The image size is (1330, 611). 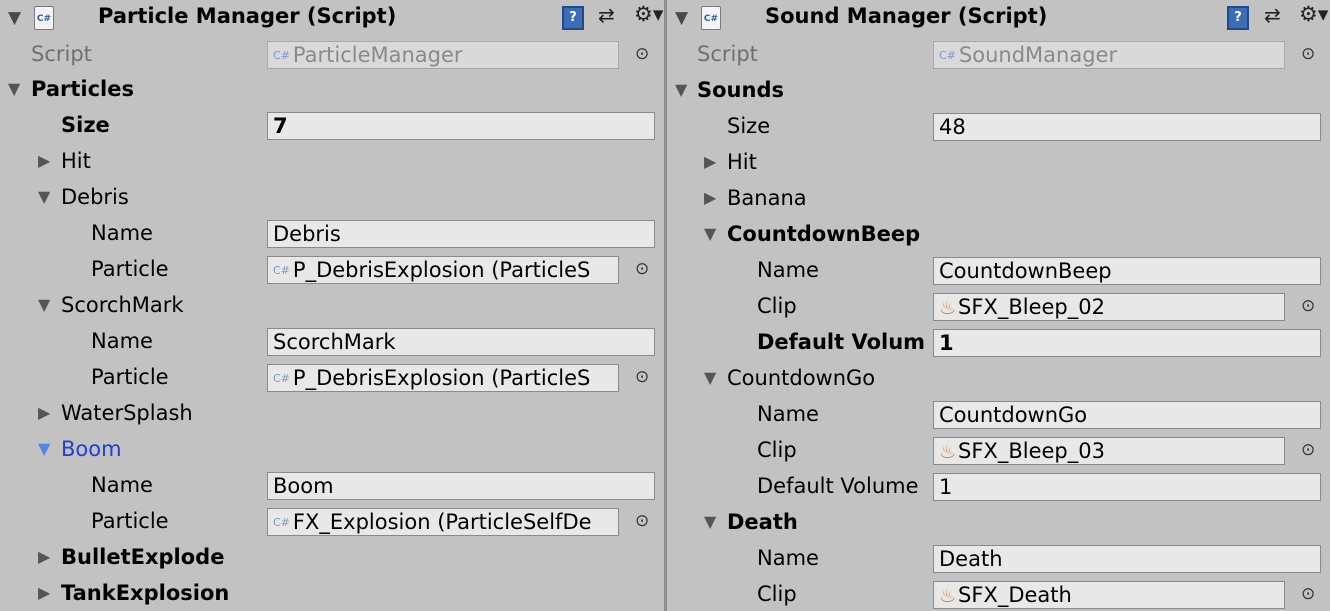 What do you see at coordinates (332, 305) in the screenshot?
I see `list-item: ▼ ScorchMark` at bounding box center [332, 305].